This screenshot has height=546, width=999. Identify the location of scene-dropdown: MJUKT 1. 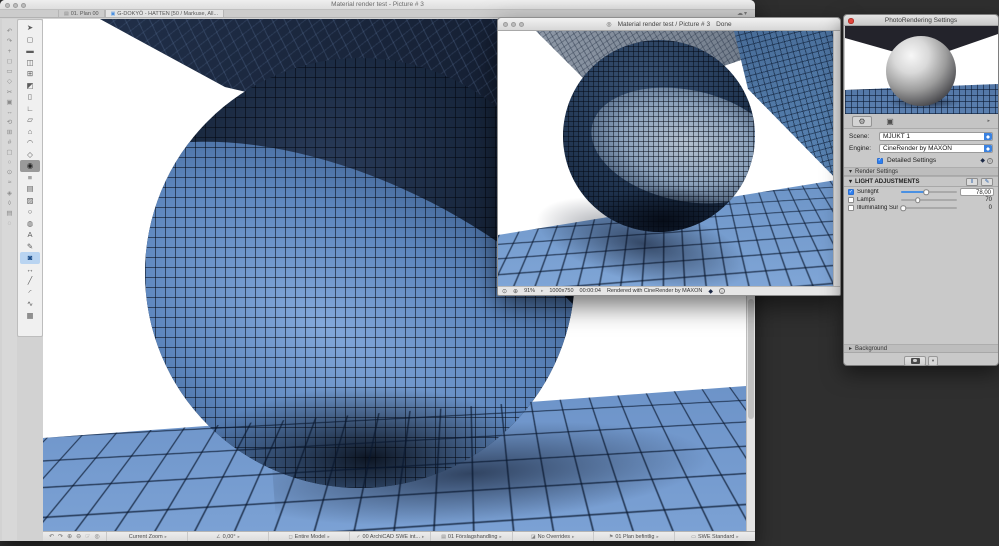
(936, 136).